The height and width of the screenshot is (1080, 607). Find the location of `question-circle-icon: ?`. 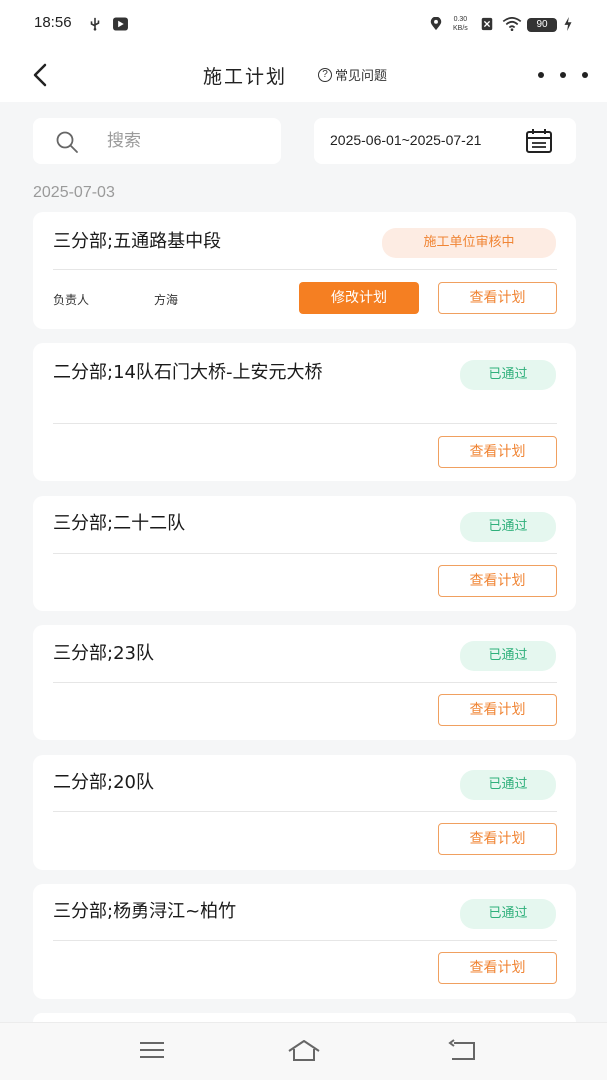

question-circle-icon: ? is located at coordinates (325, 74).